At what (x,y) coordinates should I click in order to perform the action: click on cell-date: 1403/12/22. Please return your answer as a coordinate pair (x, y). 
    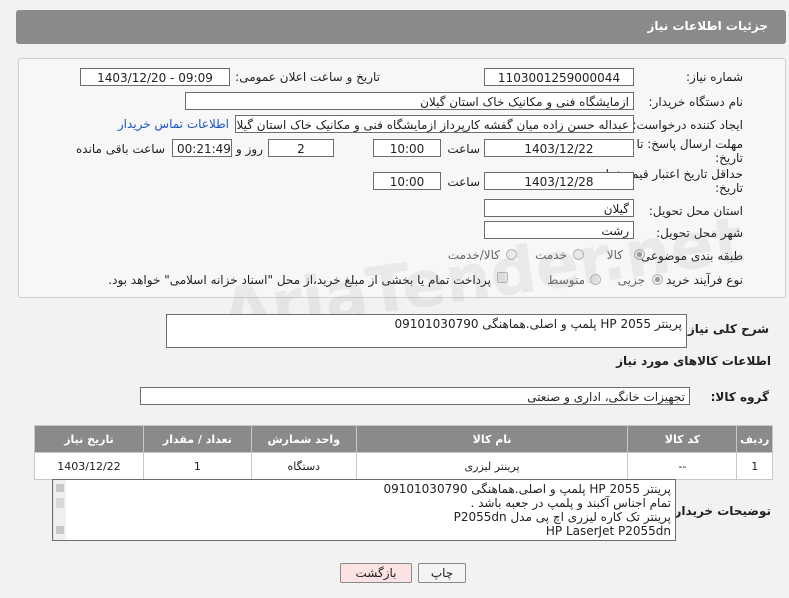
    Looking at the image, I should click on (89, 466).